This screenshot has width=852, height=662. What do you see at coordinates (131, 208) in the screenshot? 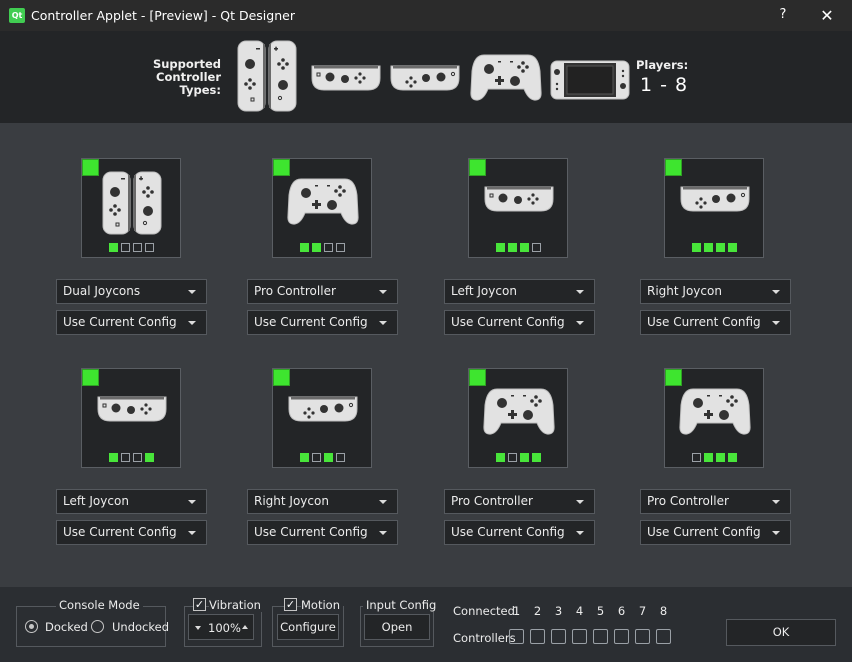
I see `player-1-card` at bounding box center [131, 208].